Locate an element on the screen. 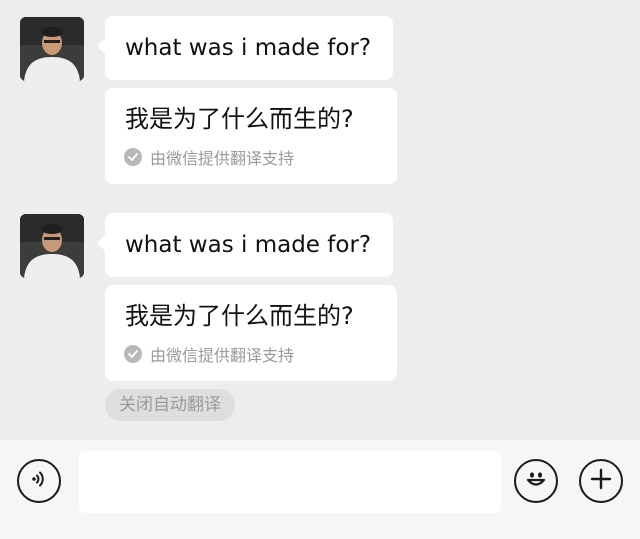 Image resolution: width=640 pixels, height=539 pixels. close-auto-translate-button: 关闭自动翻译 is located at coordinates (170, 405).